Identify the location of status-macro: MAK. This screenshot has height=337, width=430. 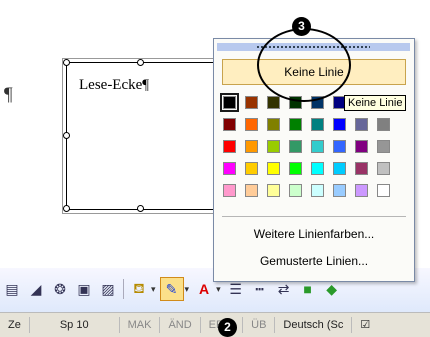
(140, 325).